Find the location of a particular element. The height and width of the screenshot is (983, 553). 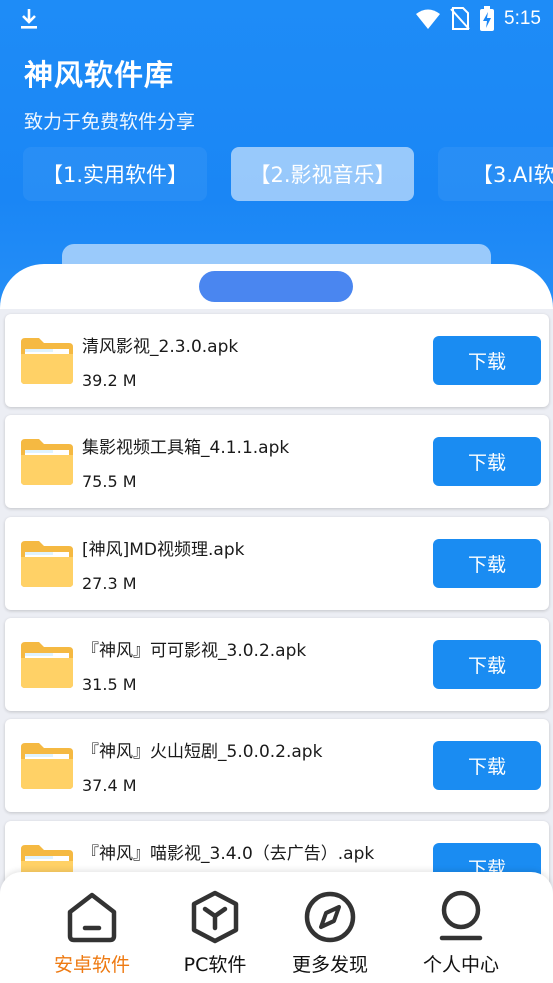

compass-icon is located at coordinates (330, 917).